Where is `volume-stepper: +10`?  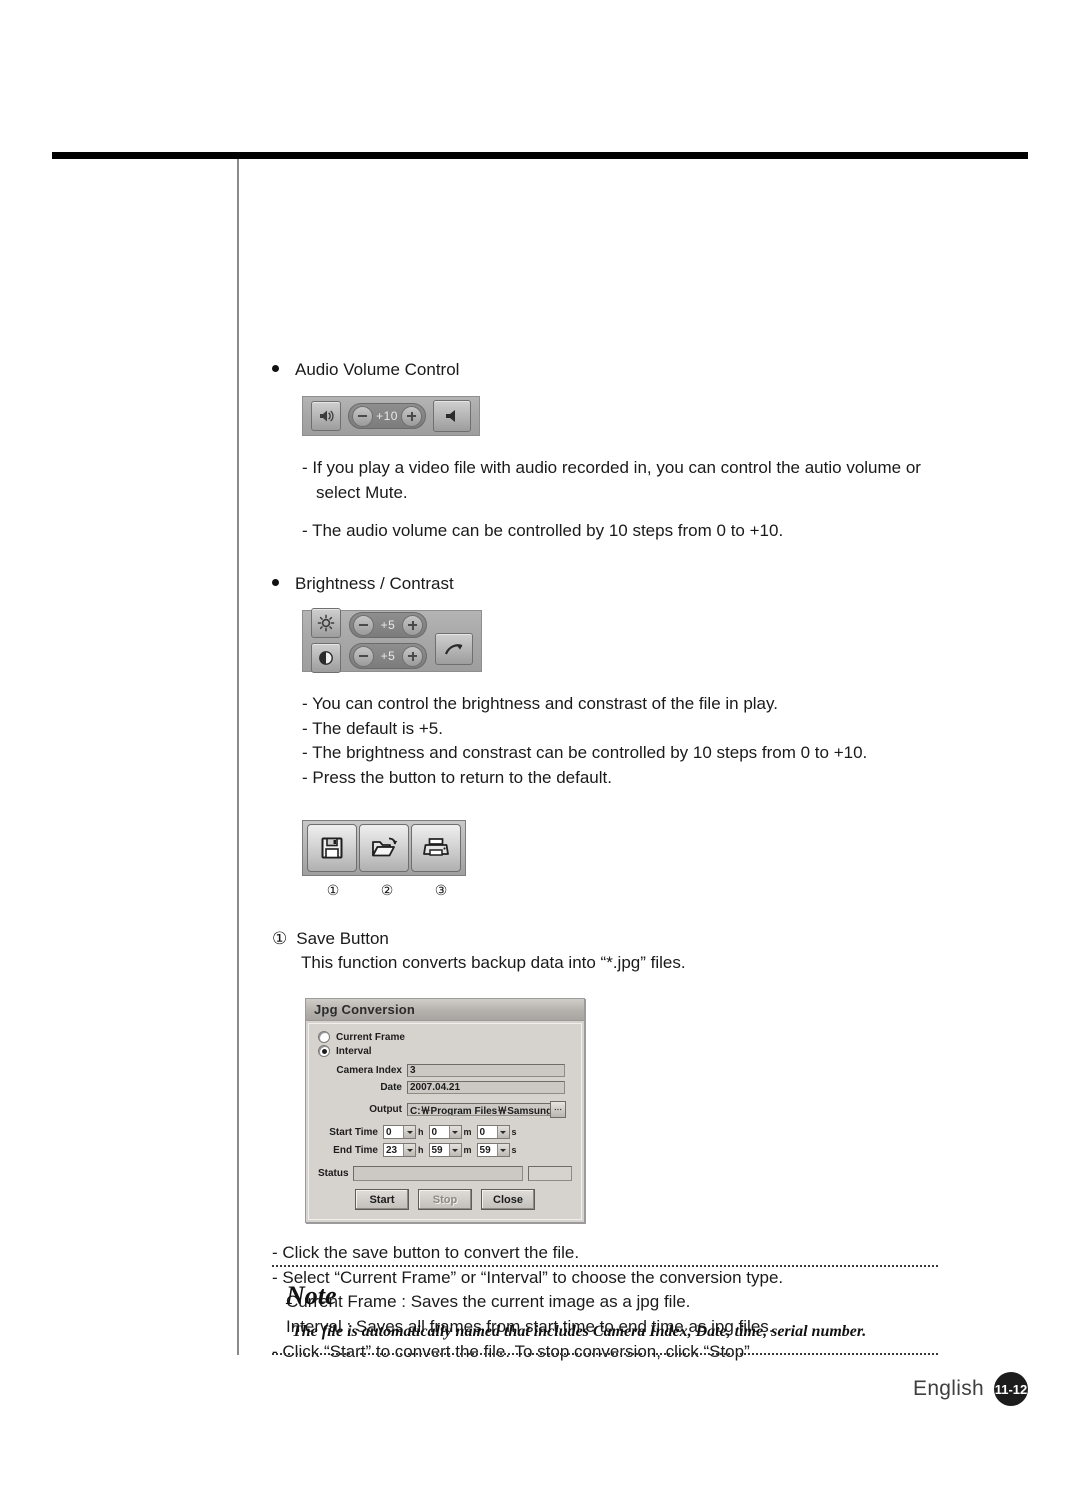 volume-stepper: +10 is located at coordinates (387, 416).